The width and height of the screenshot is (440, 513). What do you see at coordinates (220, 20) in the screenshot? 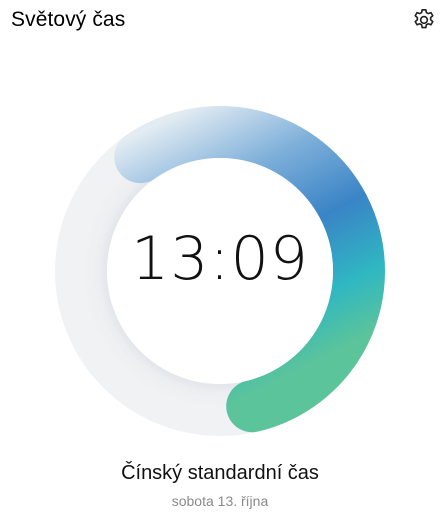
I see `app-header: Světový čas` at bounding box center [220, 20].